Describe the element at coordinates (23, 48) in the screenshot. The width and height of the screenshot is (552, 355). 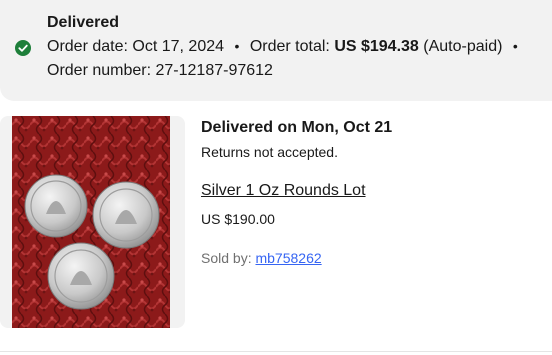
I see `check-circle-icon` at that location.